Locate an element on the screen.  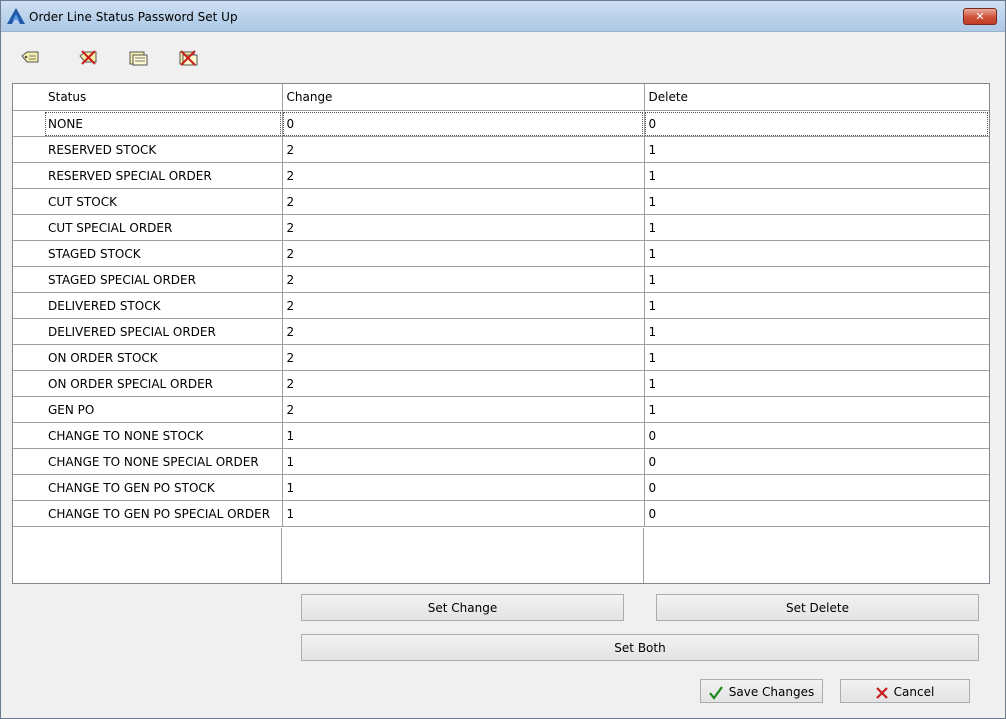
table-row: NONE 0 0 is located at coordinates (501, 123).